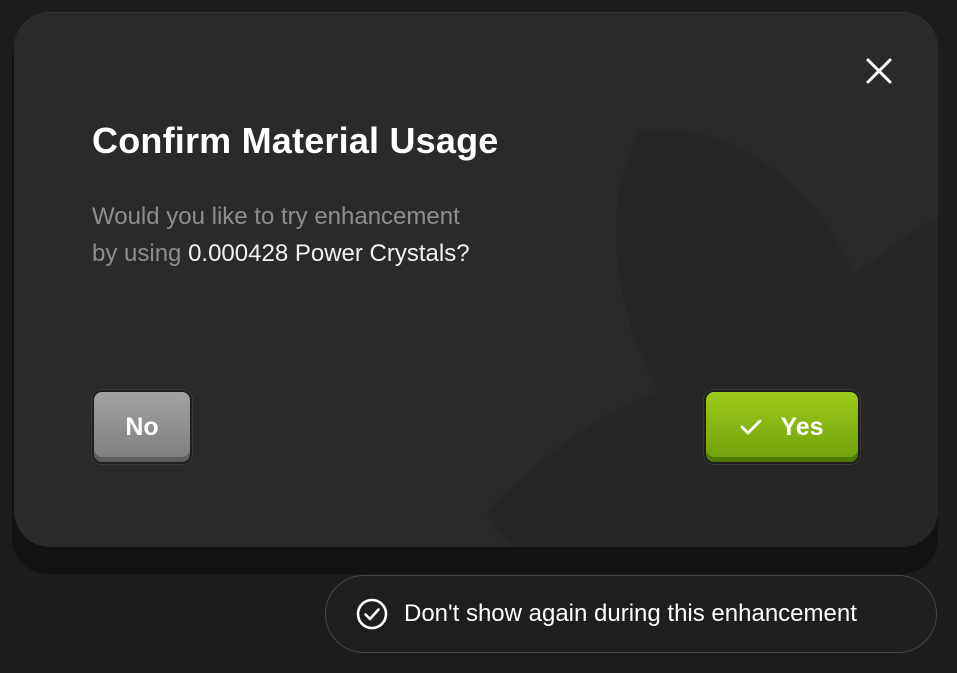  I want to click on dont-show-again-toggle: Don't show again during this enhancement, so click(631, 614).